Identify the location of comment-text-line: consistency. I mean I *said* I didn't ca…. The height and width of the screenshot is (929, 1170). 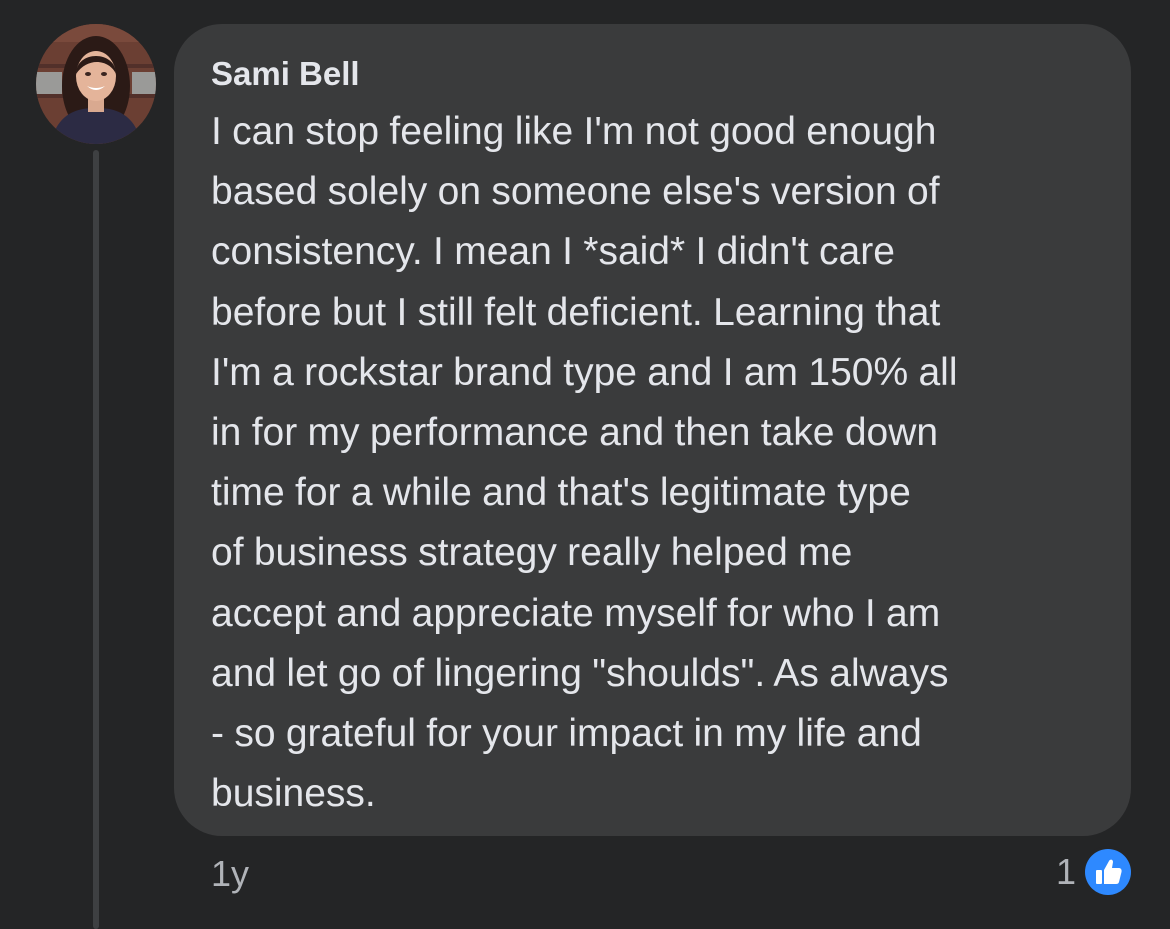
(553, 252).